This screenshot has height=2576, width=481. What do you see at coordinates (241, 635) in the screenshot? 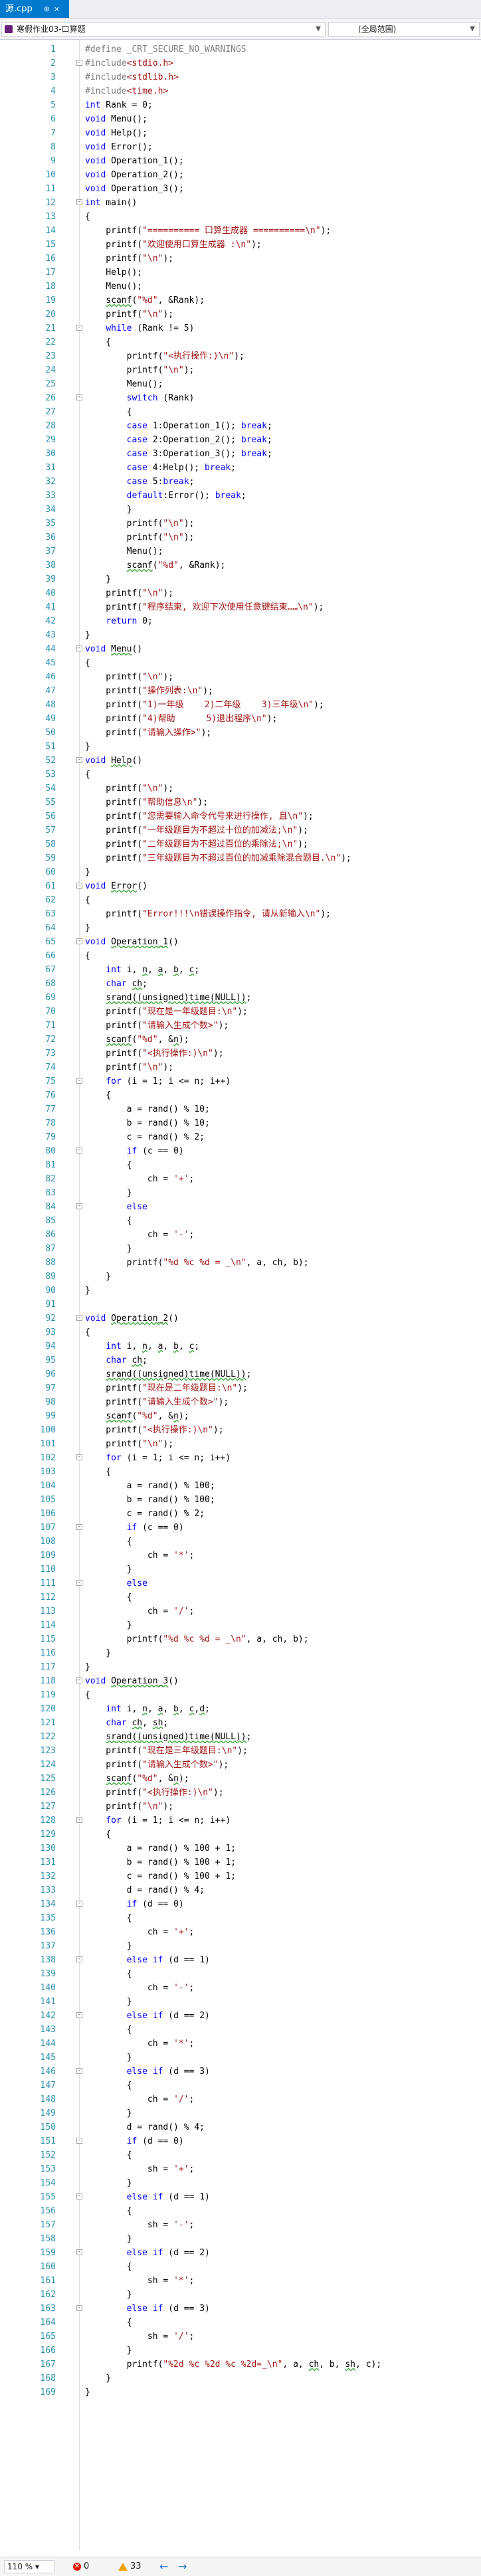
I see `code-line: 43}` at bounding box center [241, 635].